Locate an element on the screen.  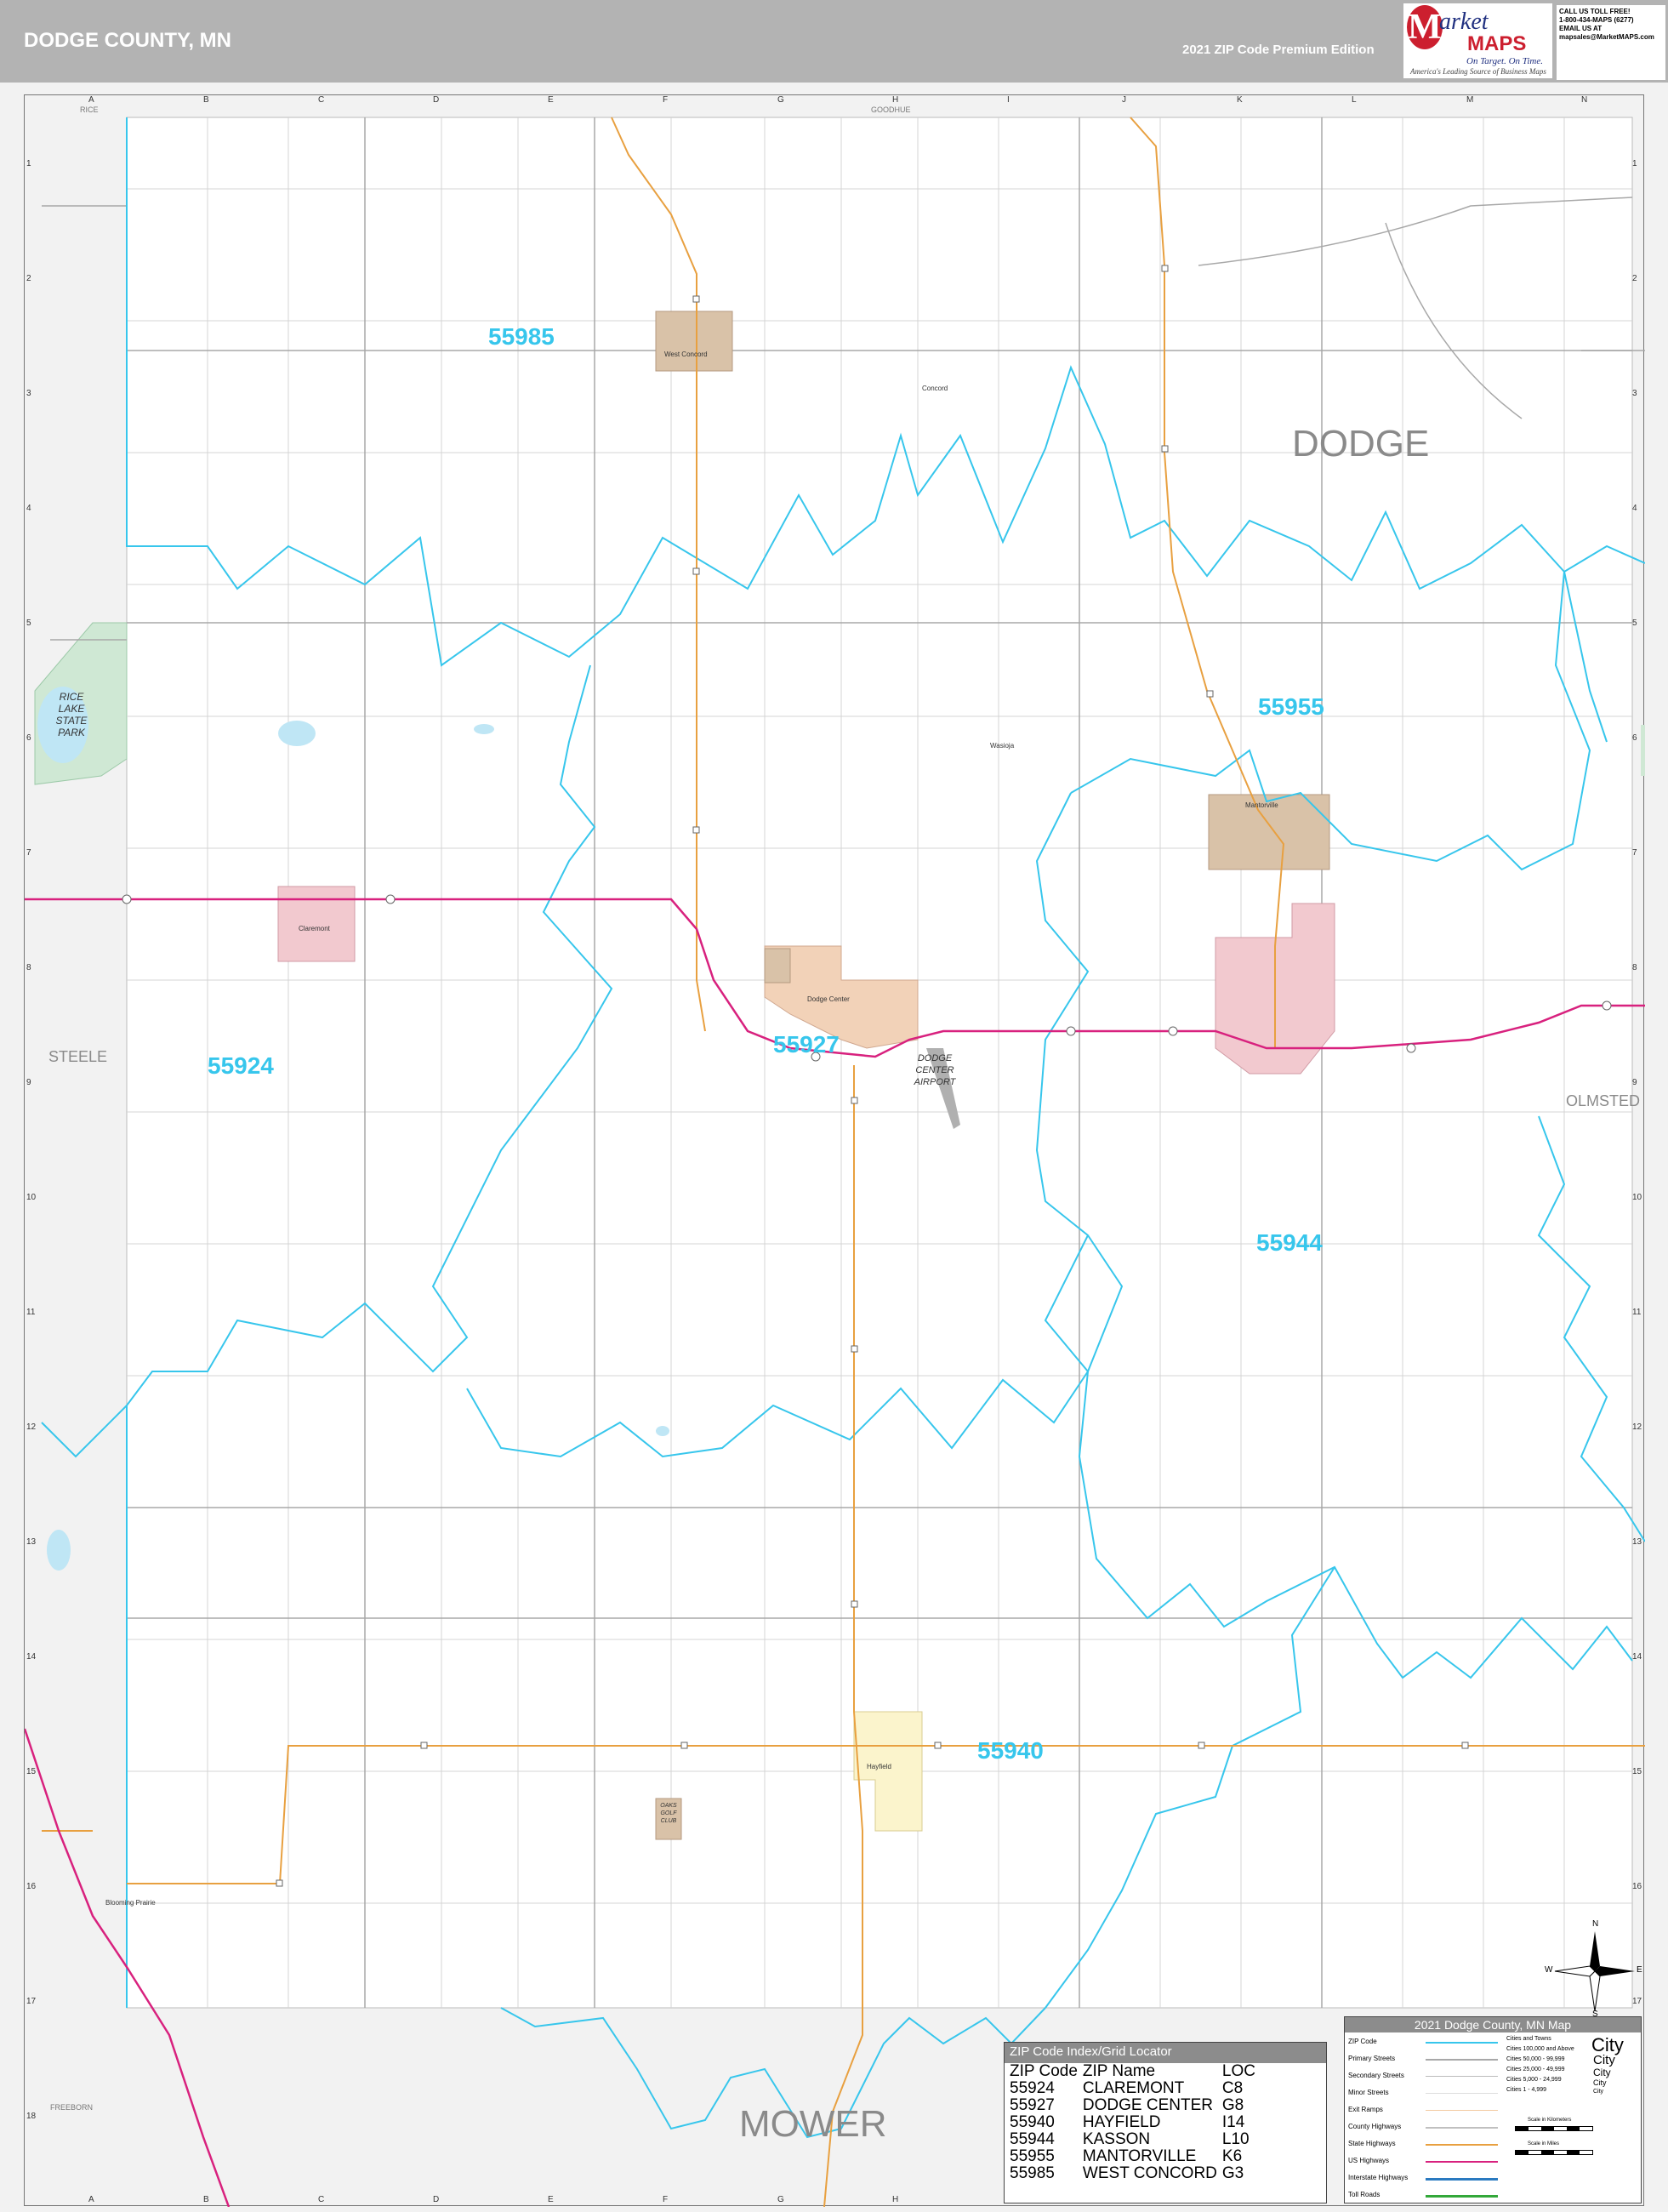
grid-row-label: 12 is located at coordinates (31, 1427).